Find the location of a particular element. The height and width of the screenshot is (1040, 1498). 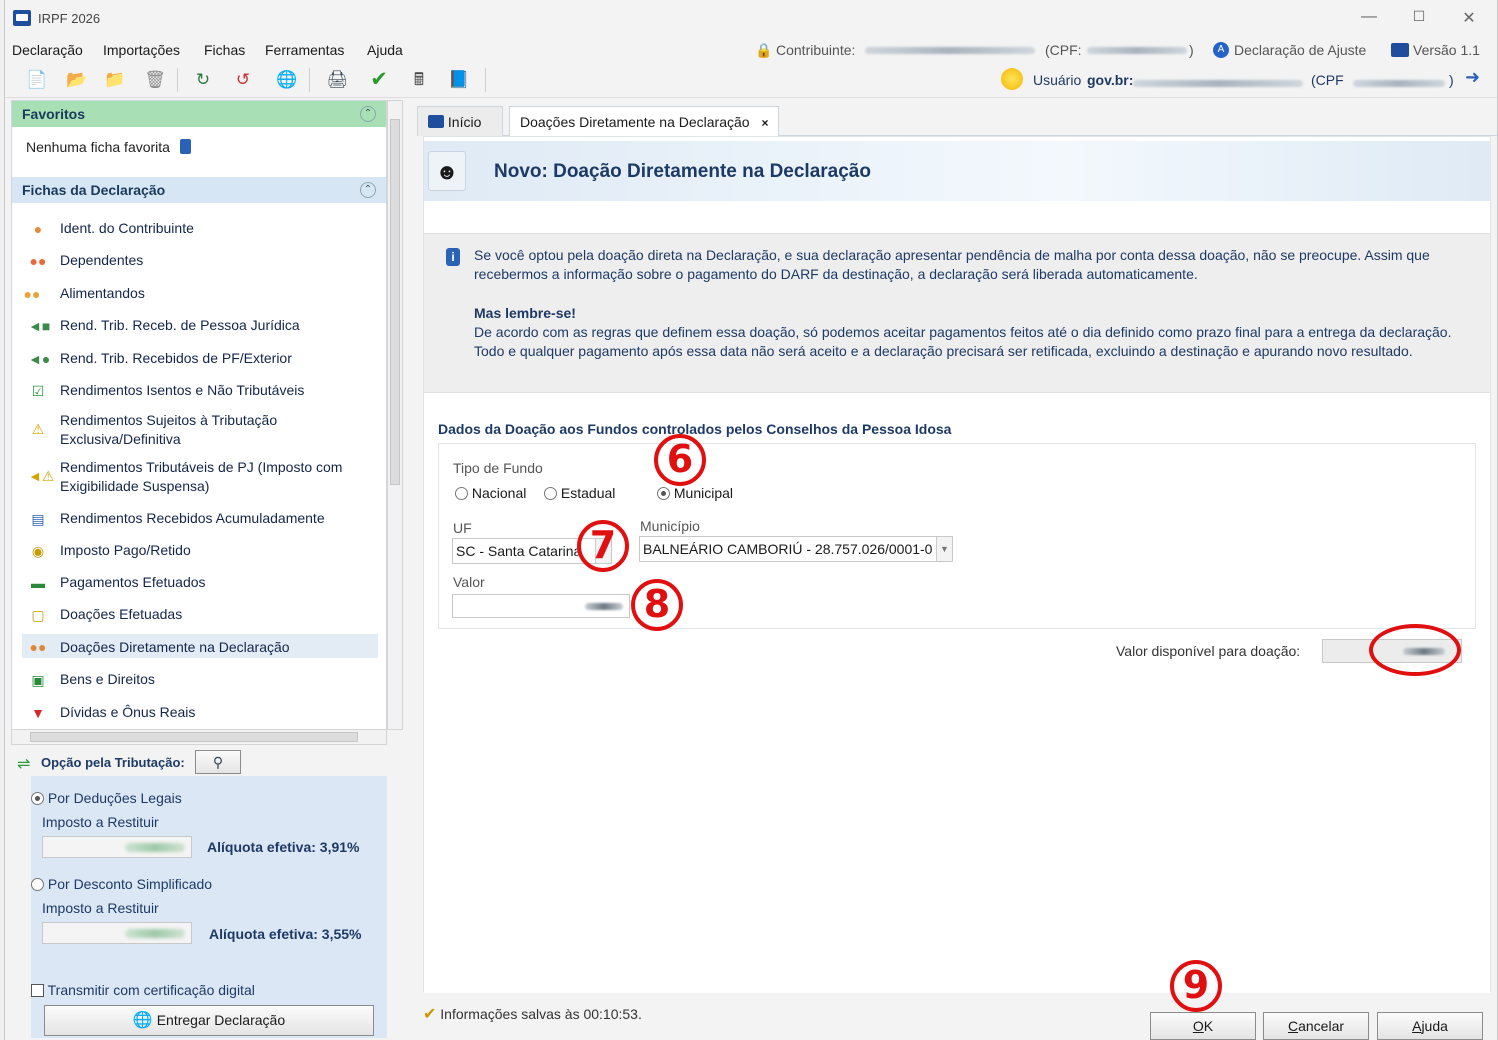

tab-inicio: Início is located at coordinates (460, 121).